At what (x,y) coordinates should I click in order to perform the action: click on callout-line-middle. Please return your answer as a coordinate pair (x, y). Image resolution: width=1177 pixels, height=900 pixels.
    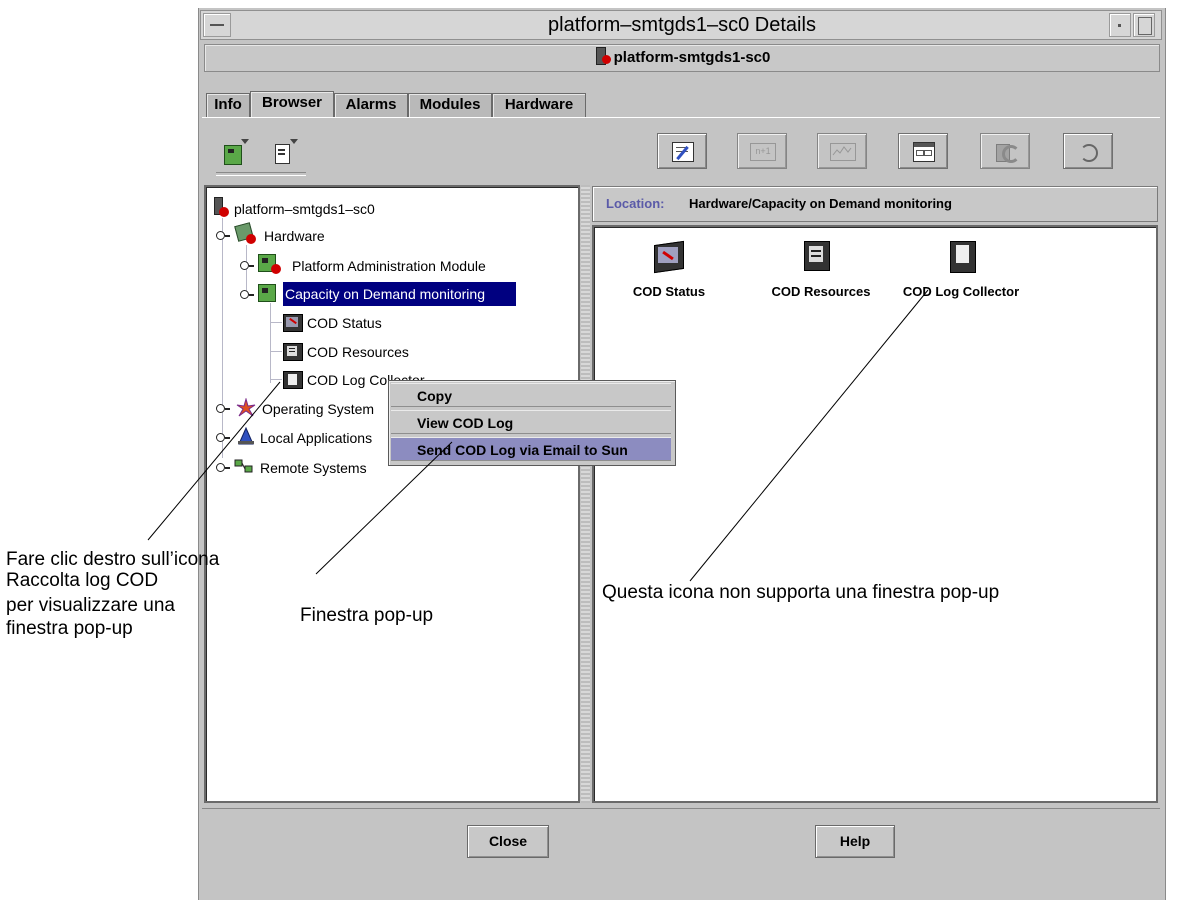
    Looking at the image, I should click on (384, 508).